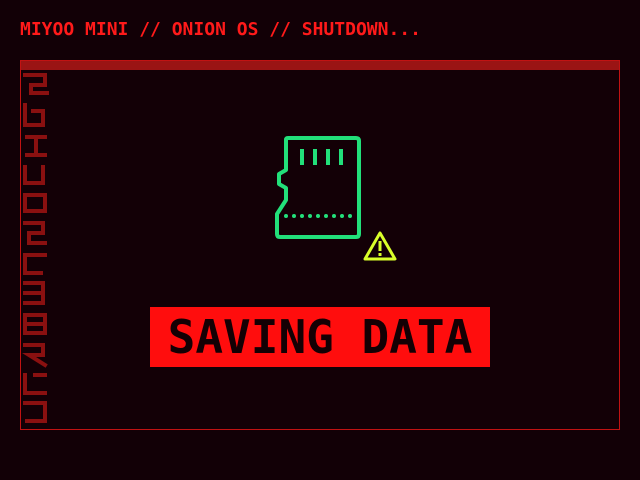 The width and height of the screenshot is (640, 480). What do you see at coordinates (320, 65) in the screenshot?
I see `frame-top-bar` at bounding box center [320, 65].